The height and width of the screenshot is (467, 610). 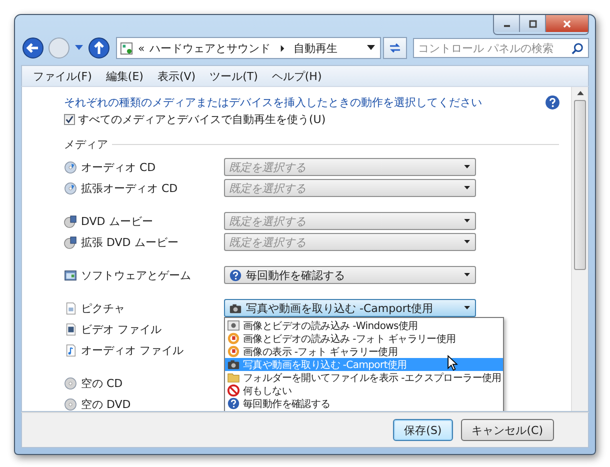 What do you see at coordinates (273, 102) in the screenshot?
I see `instruction-text: それぞれの種類のメディアまたはデバイスを挿入したときの動作を選択してください` at bounding box center [273, 102].